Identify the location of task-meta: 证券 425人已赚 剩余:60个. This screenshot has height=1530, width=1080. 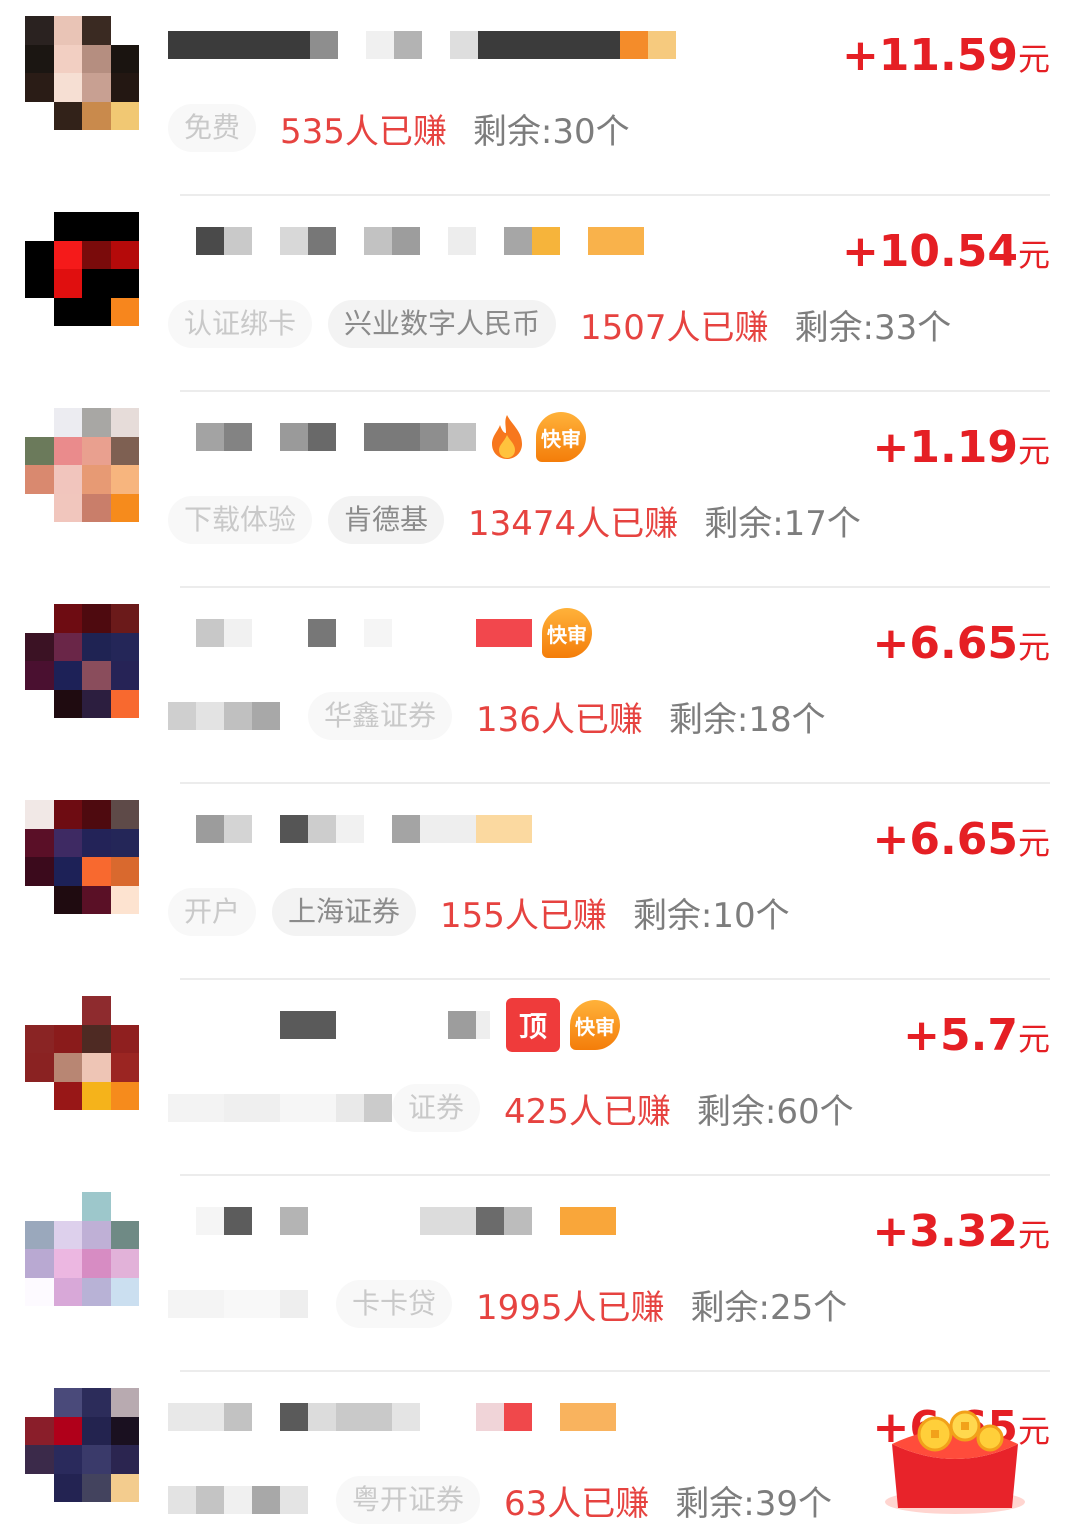
(618, 1108).